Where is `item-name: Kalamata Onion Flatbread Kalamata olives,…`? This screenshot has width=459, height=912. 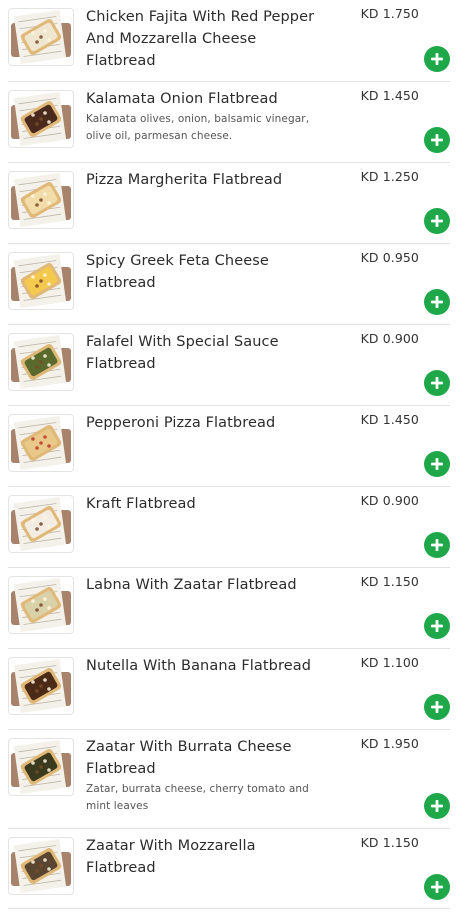 item-name: Kalamata Onion Flatbread Kalamata olives,… is located at coordinates (201, 116).